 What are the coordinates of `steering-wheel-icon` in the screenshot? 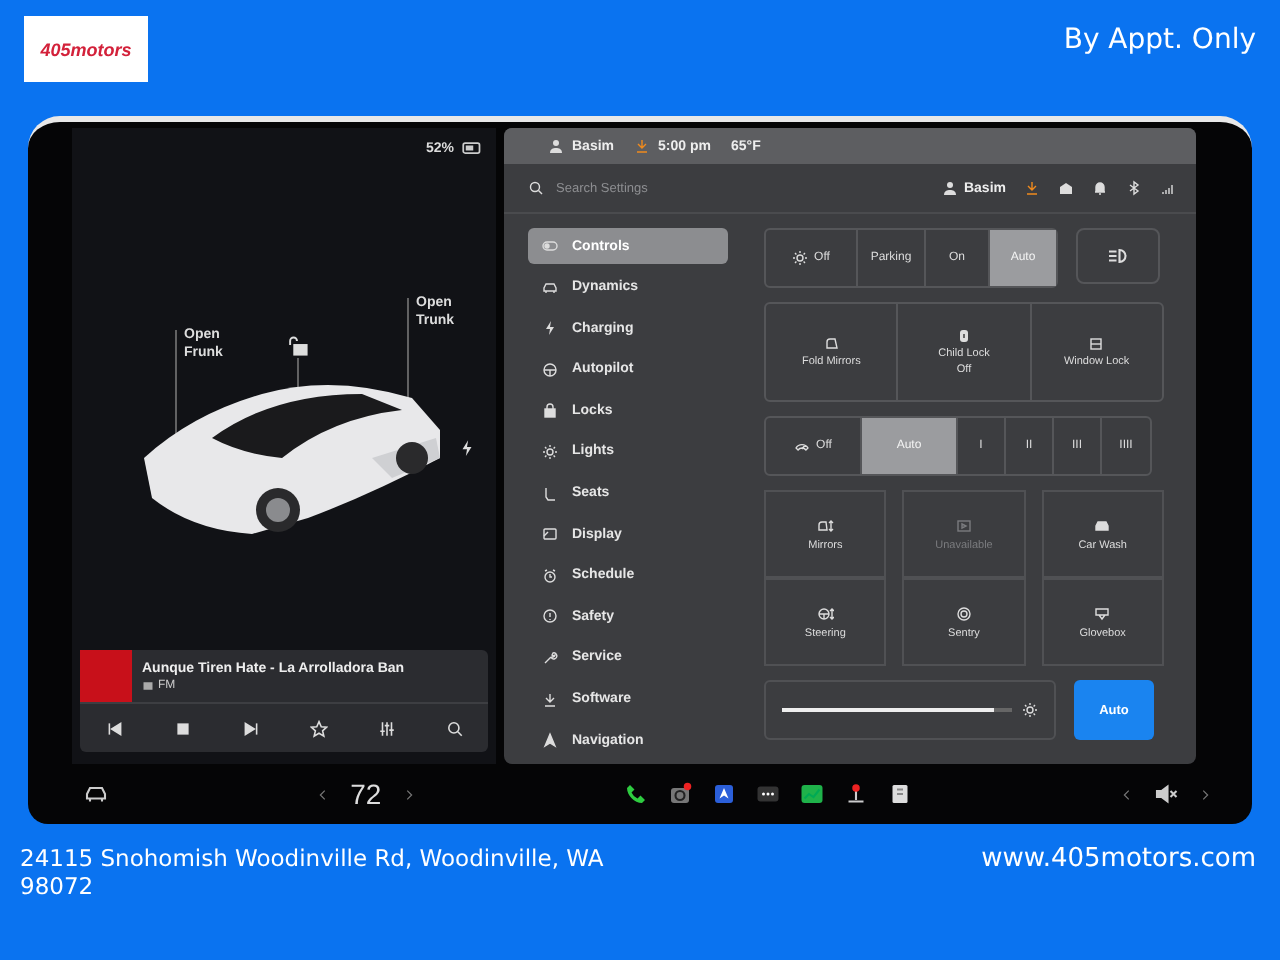 It's located at (550, 369).